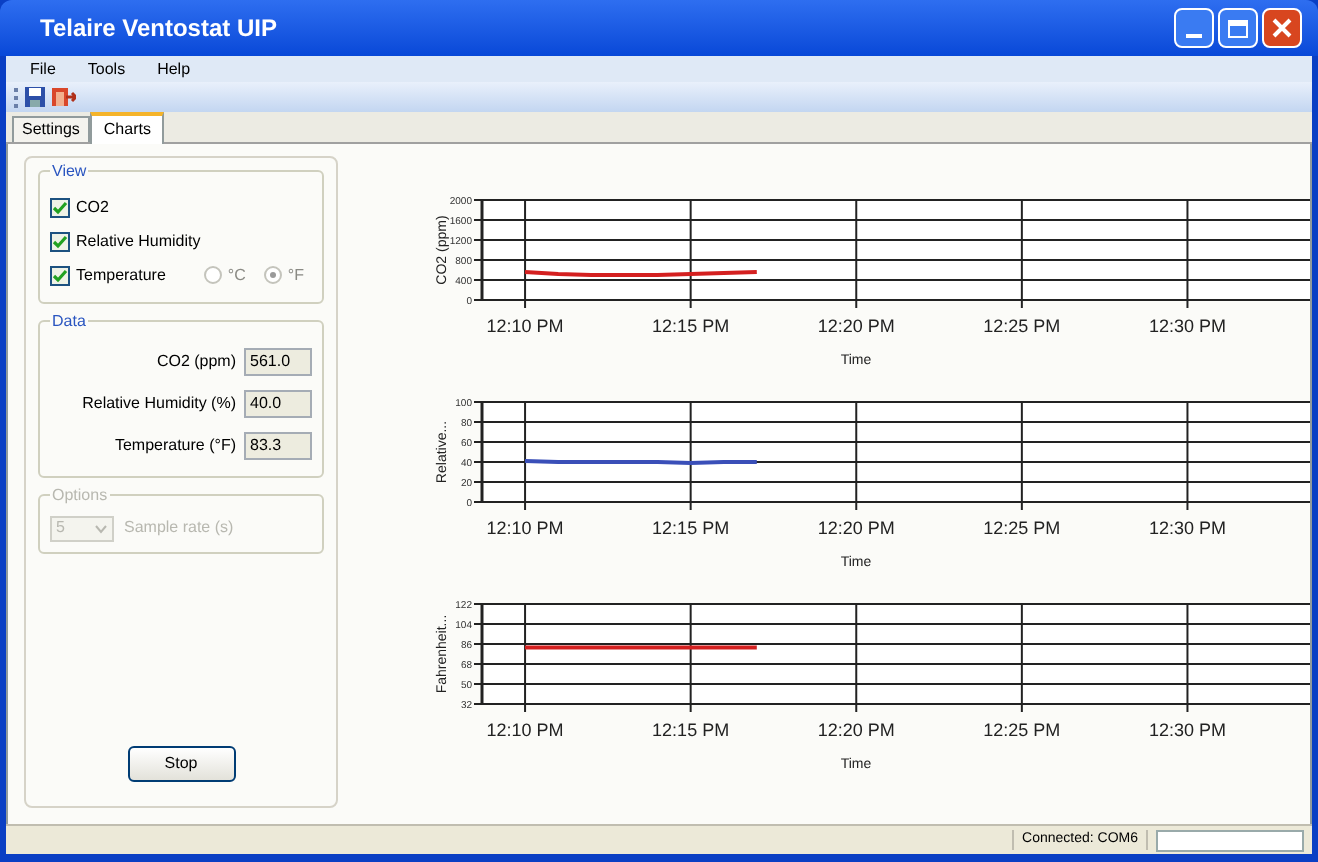 This screenshot has height=862, width=1318. What do you see at coordinates (175, 445) in the screenshot?
I see `field-label: Temperature (°F)` at bounding box center [175, 445].